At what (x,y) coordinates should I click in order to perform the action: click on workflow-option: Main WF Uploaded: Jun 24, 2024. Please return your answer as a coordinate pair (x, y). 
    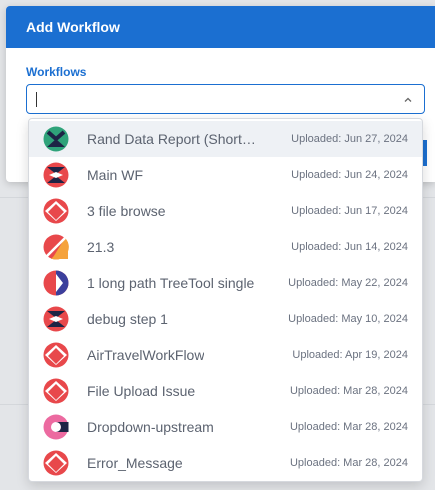
    Looking at the image, I should click on (225, 175).